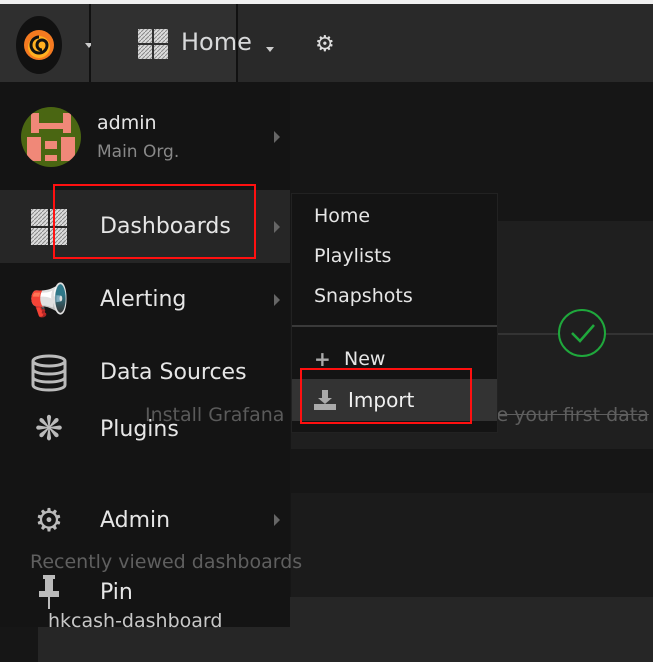 The height and width of the screenshot is (662, 653). Describe the element at coordinates (352, 256) in the screenshot. I see `submenu-item-playlists: Playlists` at that location.